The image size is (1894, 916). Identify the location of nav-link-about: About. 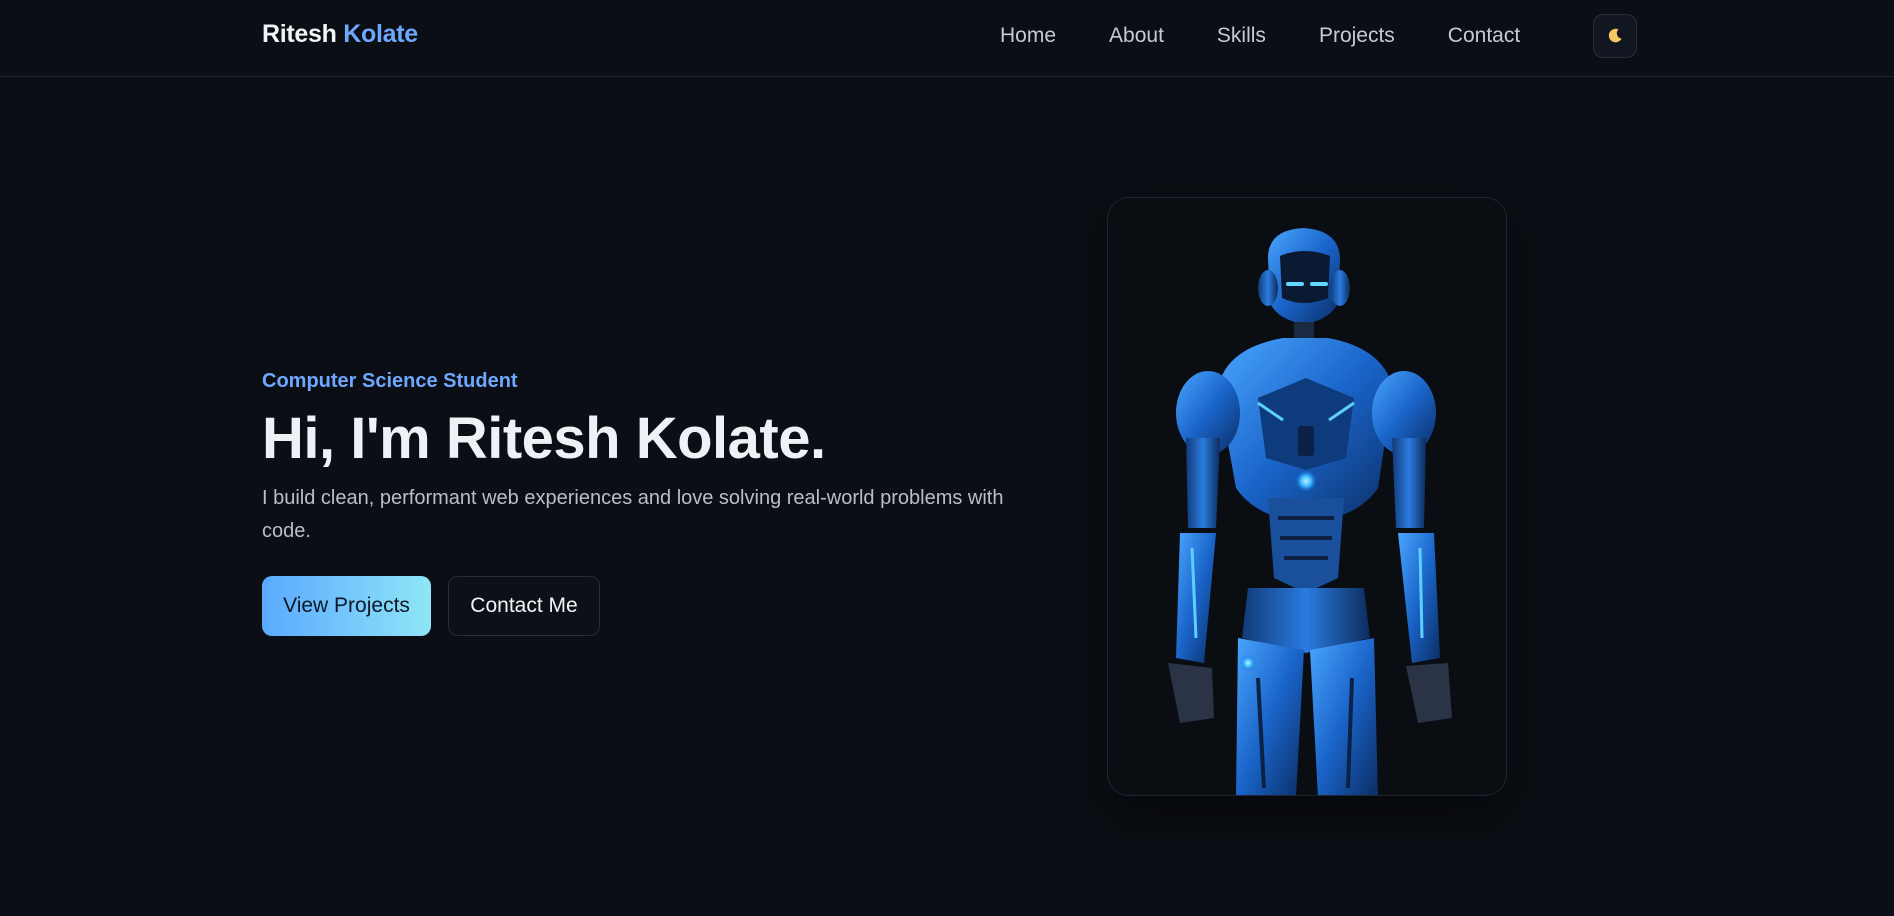
(1136, 36).